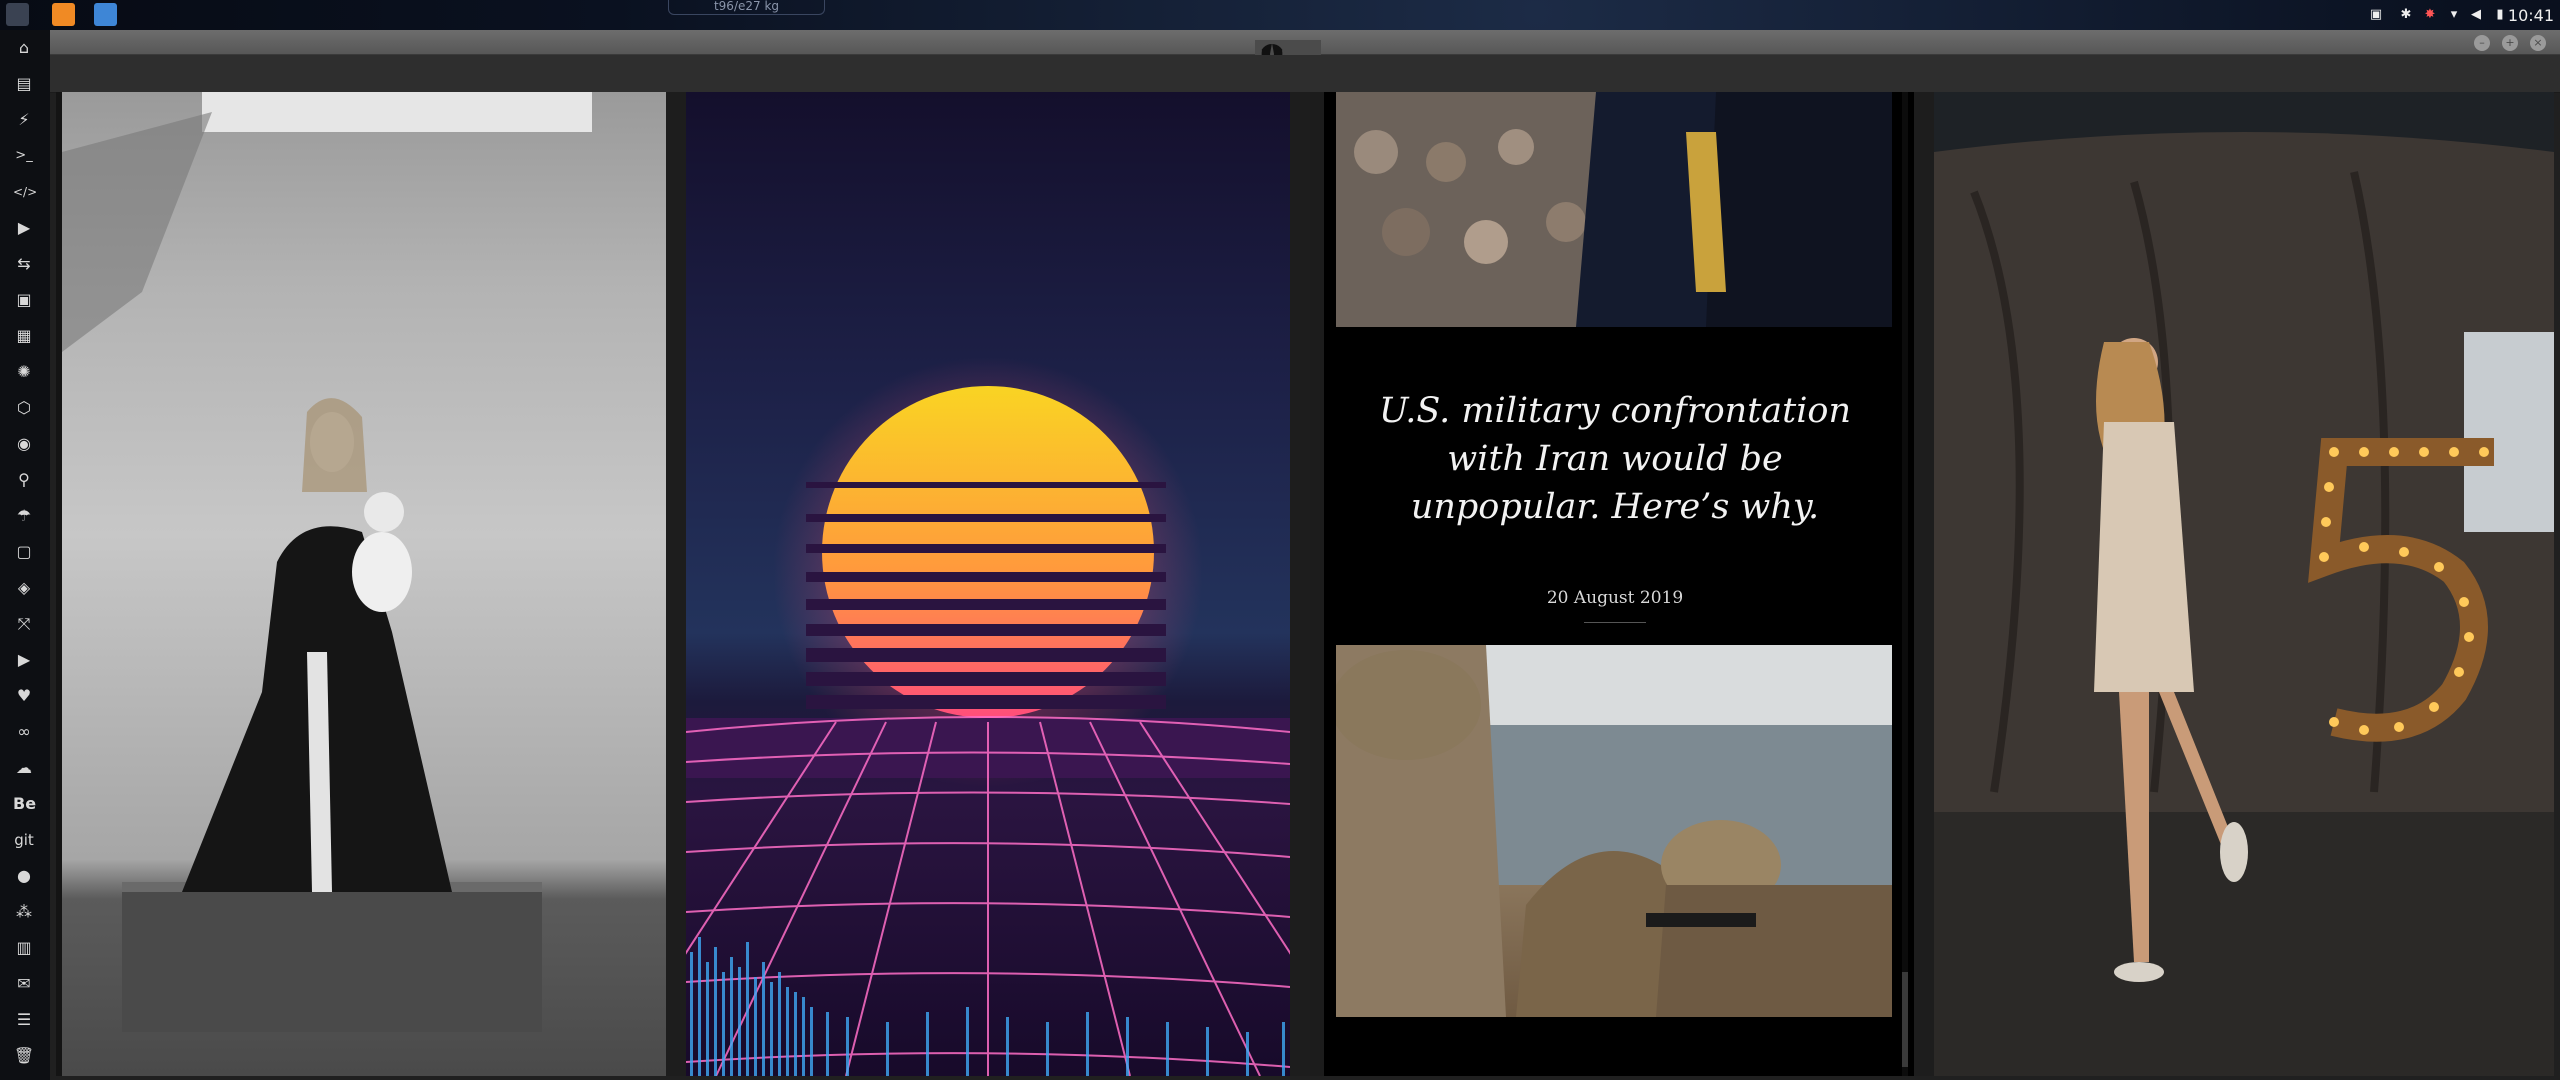 This screenshot has width=2560, height=1080. What do you see at coordinates (24, 624) in the screenshot?
I see `expand-icon: ⤧` at bounding box center [24, 624].